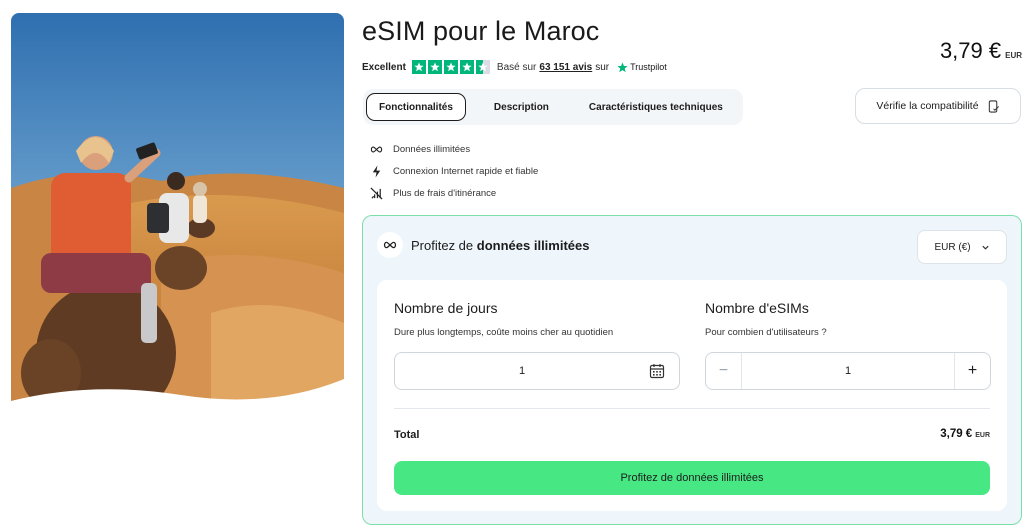 The height and width of the screenshot is (530, 1024). I want to click on half-star-icon, so click(482, 67).